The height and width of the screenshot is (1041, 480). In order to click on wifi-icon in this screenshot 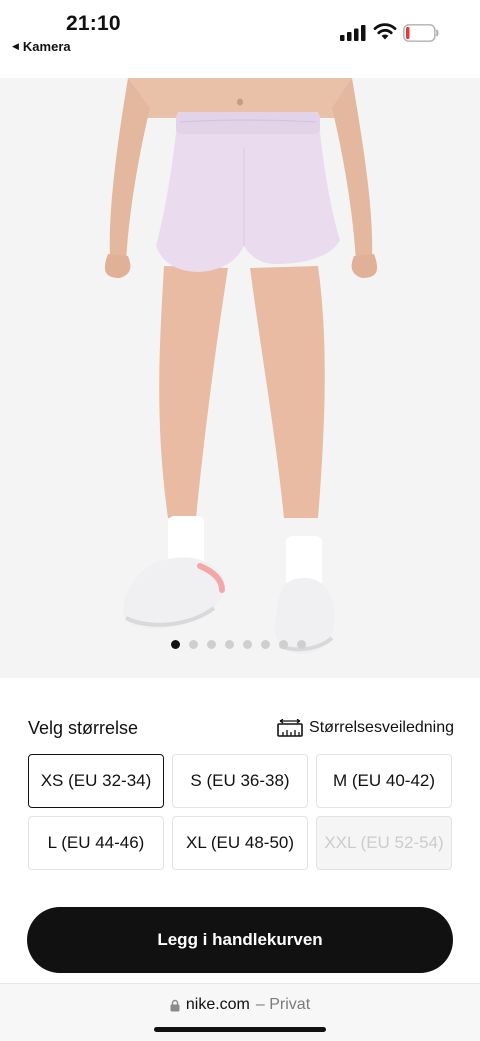, I will do `click(385, 31)`.